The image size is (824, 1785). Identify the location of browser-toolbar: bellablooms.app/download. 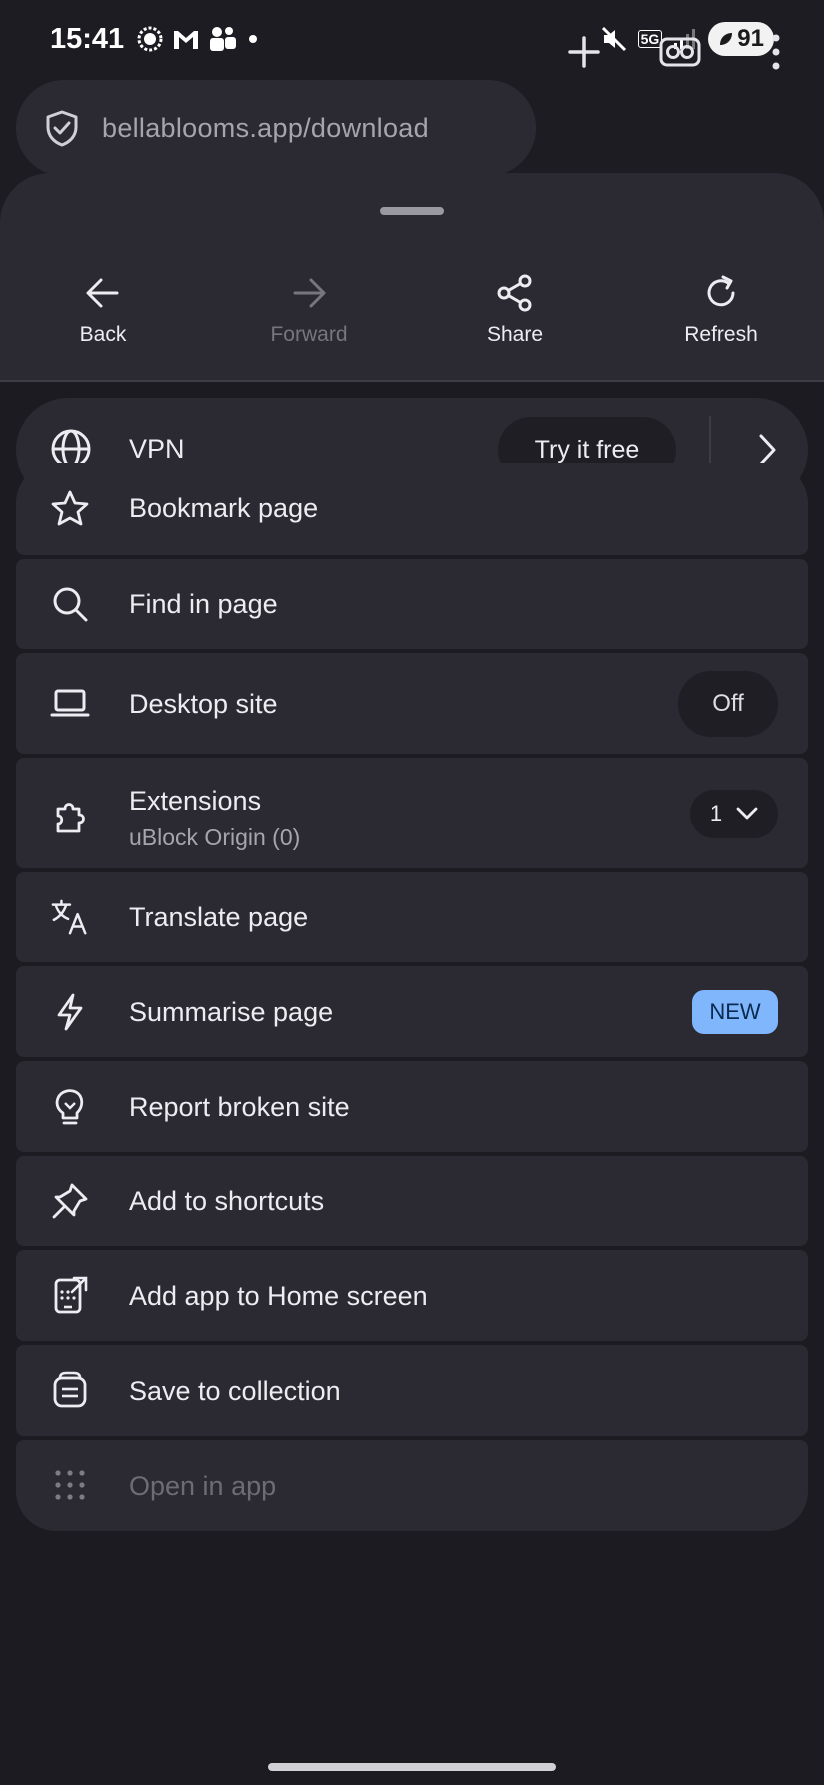
(412, 128).